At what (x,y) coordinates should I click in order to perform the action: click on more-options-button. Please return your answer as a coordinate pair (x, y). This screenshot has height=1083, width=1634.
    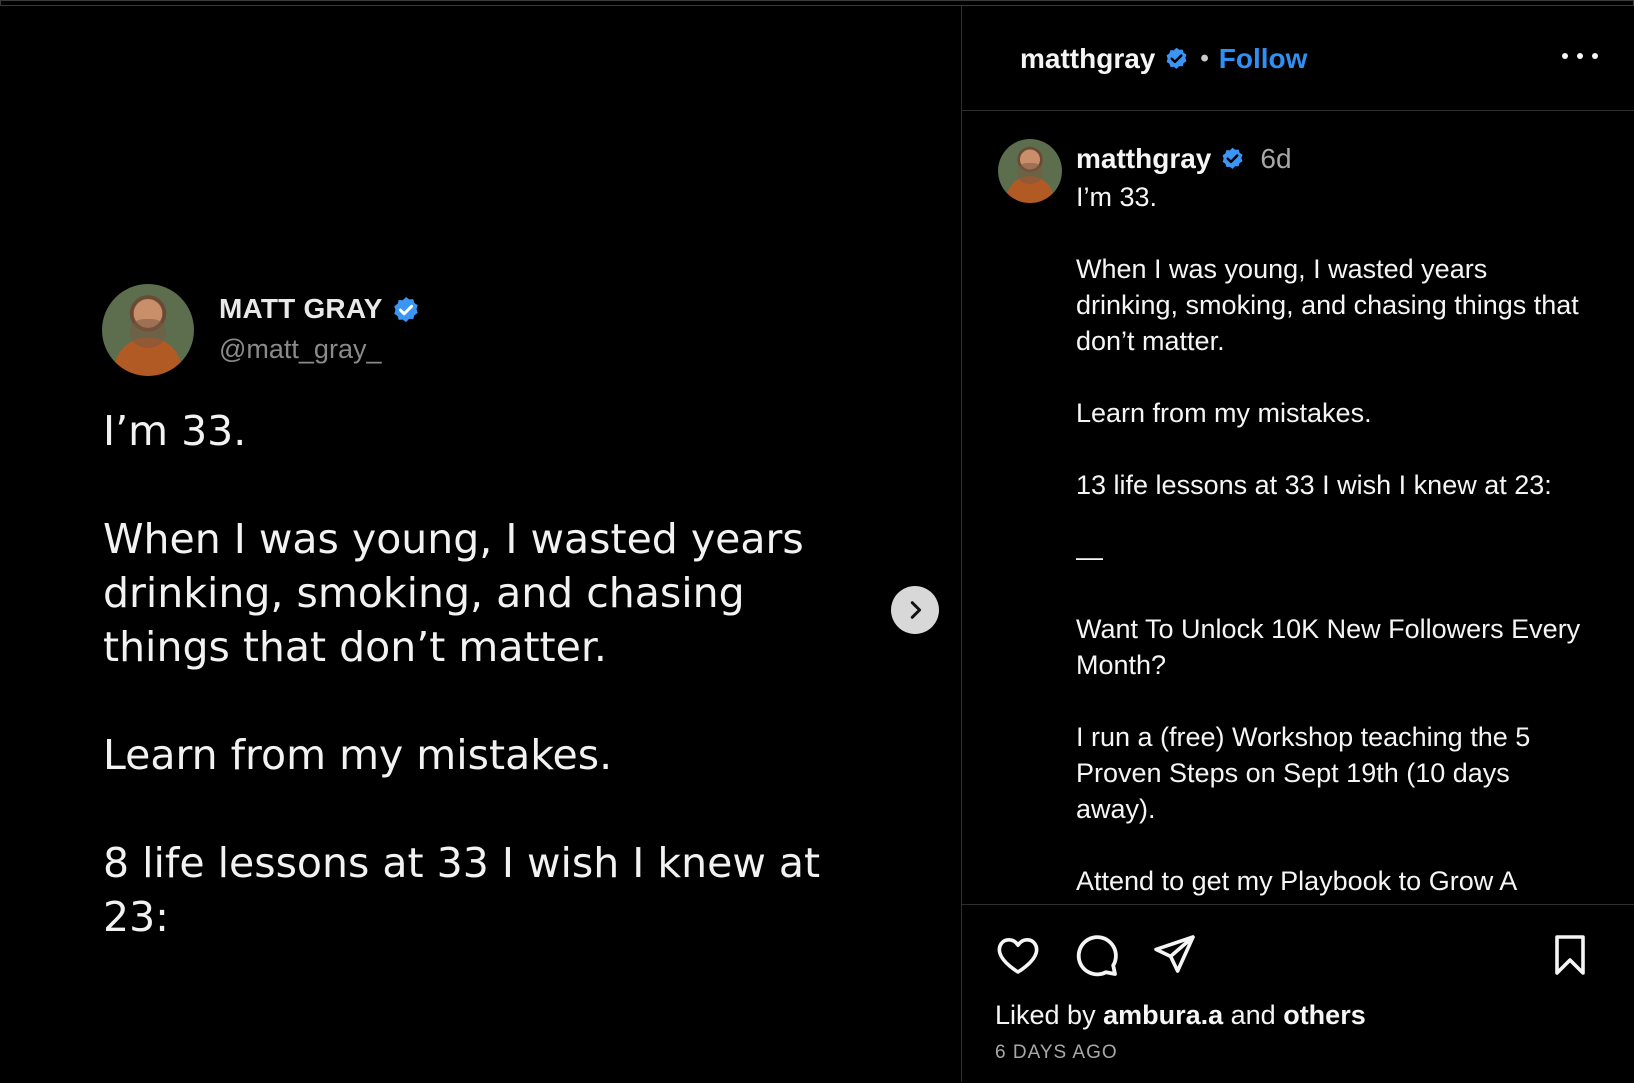
    Looking at the image, I should click on (1580, 56).